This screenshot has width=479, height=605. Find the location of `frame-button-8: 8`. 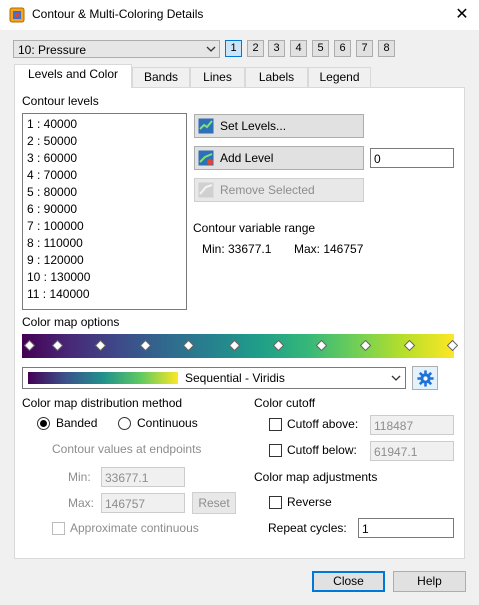

frame-button-8: 8 is located at coordinates (386, 48).